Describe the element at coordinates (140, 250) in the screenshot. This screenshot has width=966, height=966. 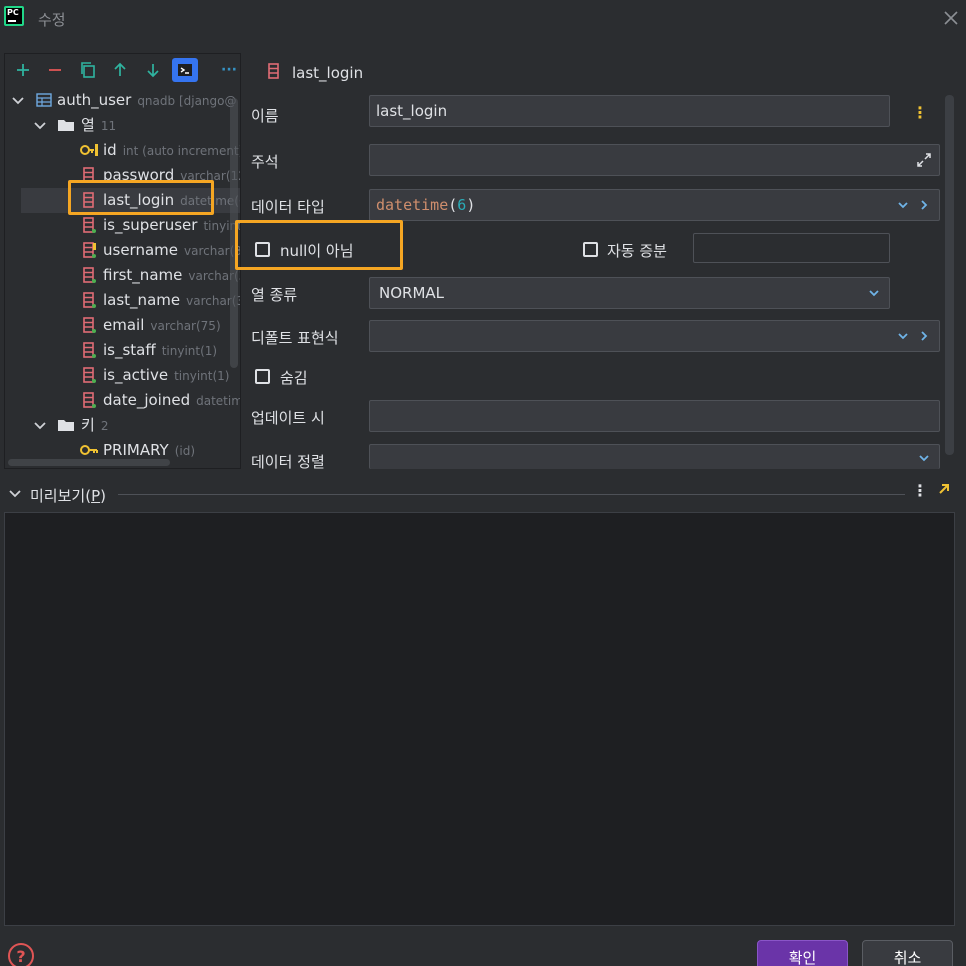
I see `column-name: username` at that location.